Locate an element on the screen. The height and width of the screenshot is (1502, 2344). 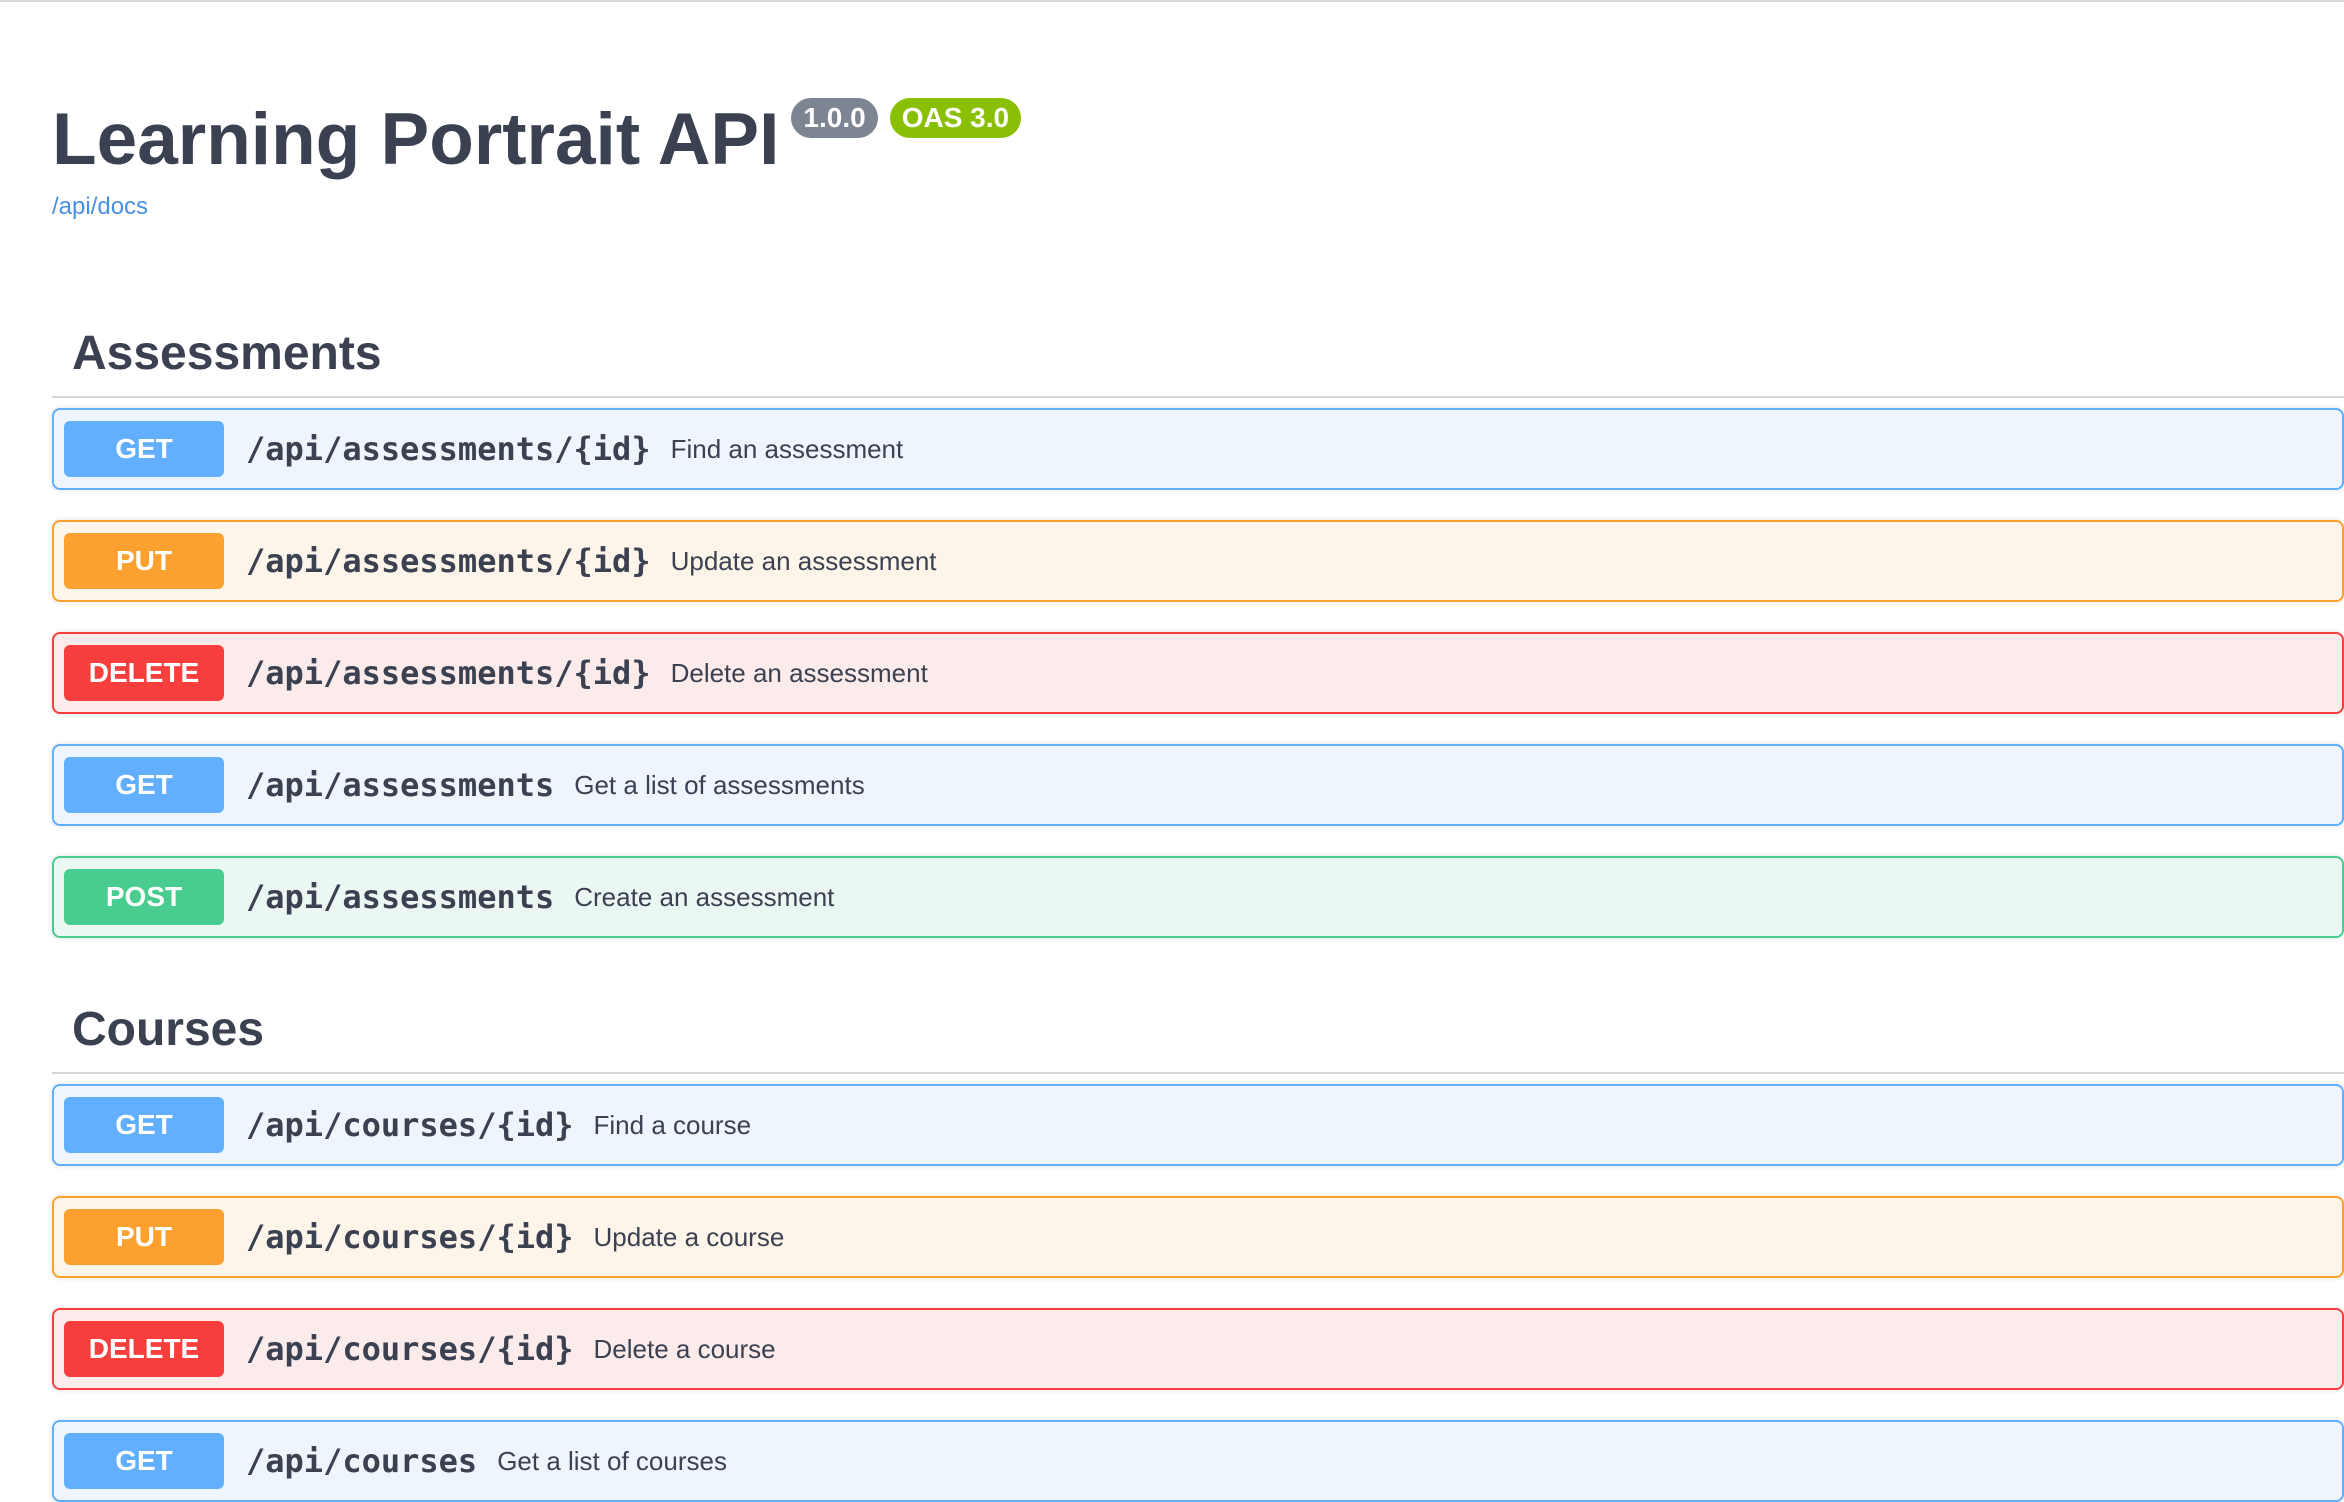
title-row: Learning Portrait API 1.0.0 OAS 3.0 is located at coordinates (537, 140).